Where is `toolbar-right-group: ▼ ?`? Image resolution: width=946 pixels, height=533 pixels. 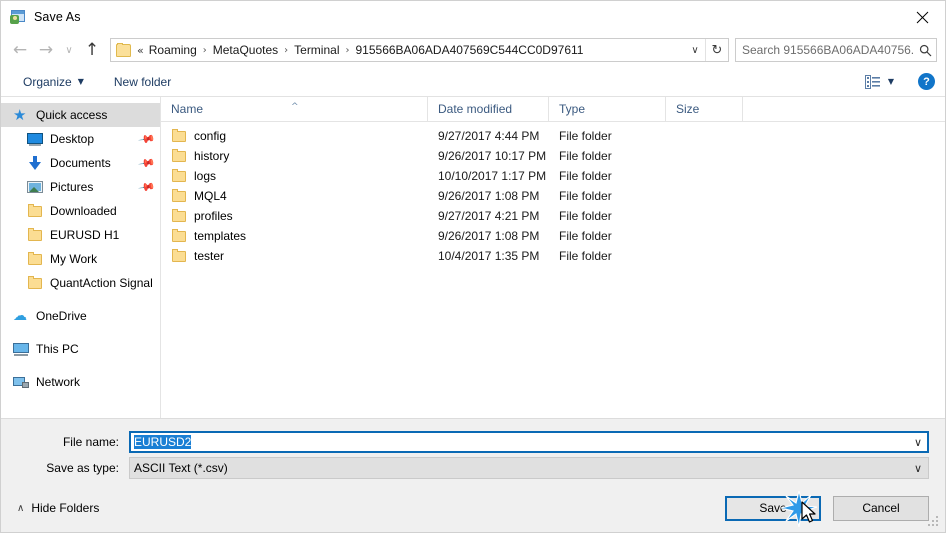
toolbar-right-group: ▼ ? is located at coordinates (898, 82).